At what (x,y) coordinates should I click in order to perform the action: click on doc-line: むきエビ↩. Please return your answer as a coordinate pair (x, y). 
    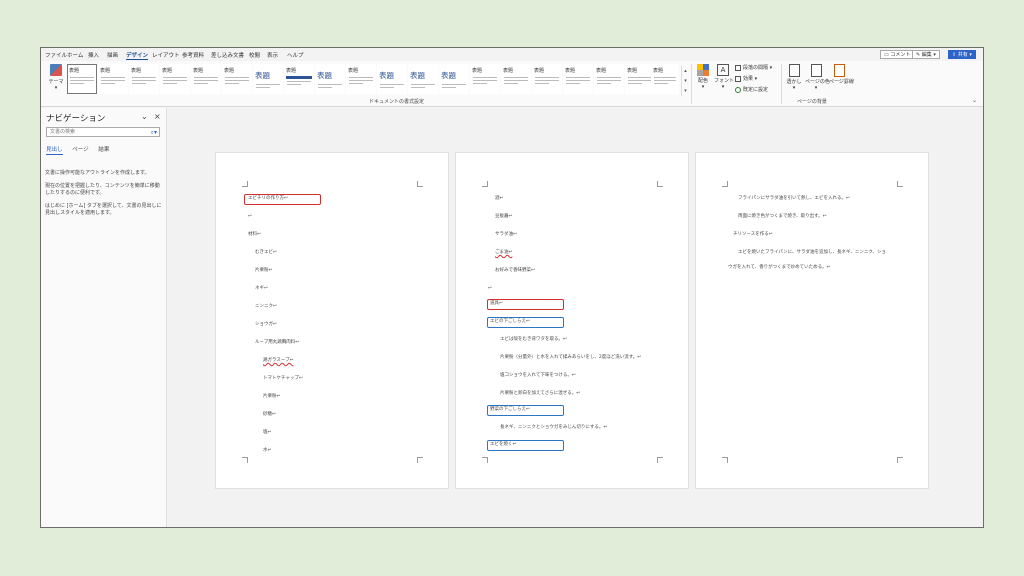
    Looking at the image, I should click on (266, 252).